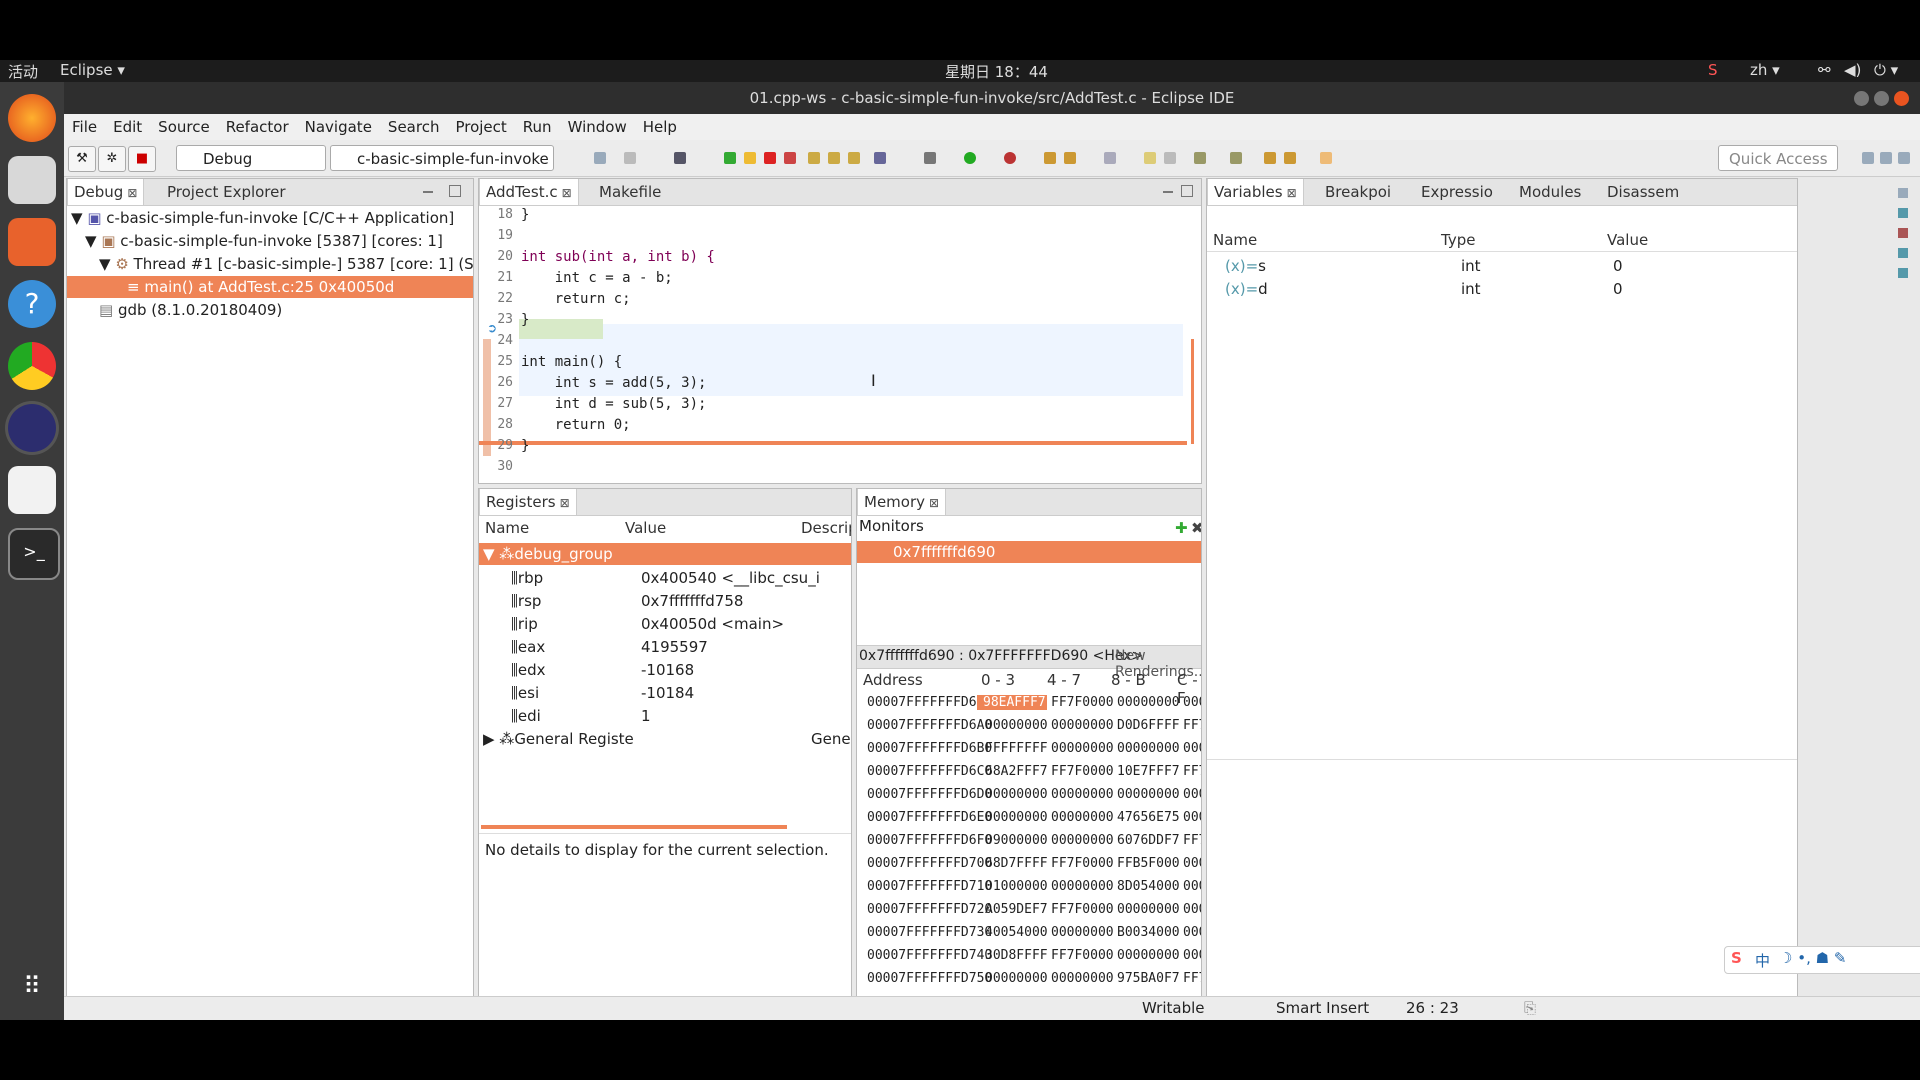  What do you see at coordinates (645, 528) in the screenshot?
I see `reg-header-value: Value` at bounding box center [645, 528].